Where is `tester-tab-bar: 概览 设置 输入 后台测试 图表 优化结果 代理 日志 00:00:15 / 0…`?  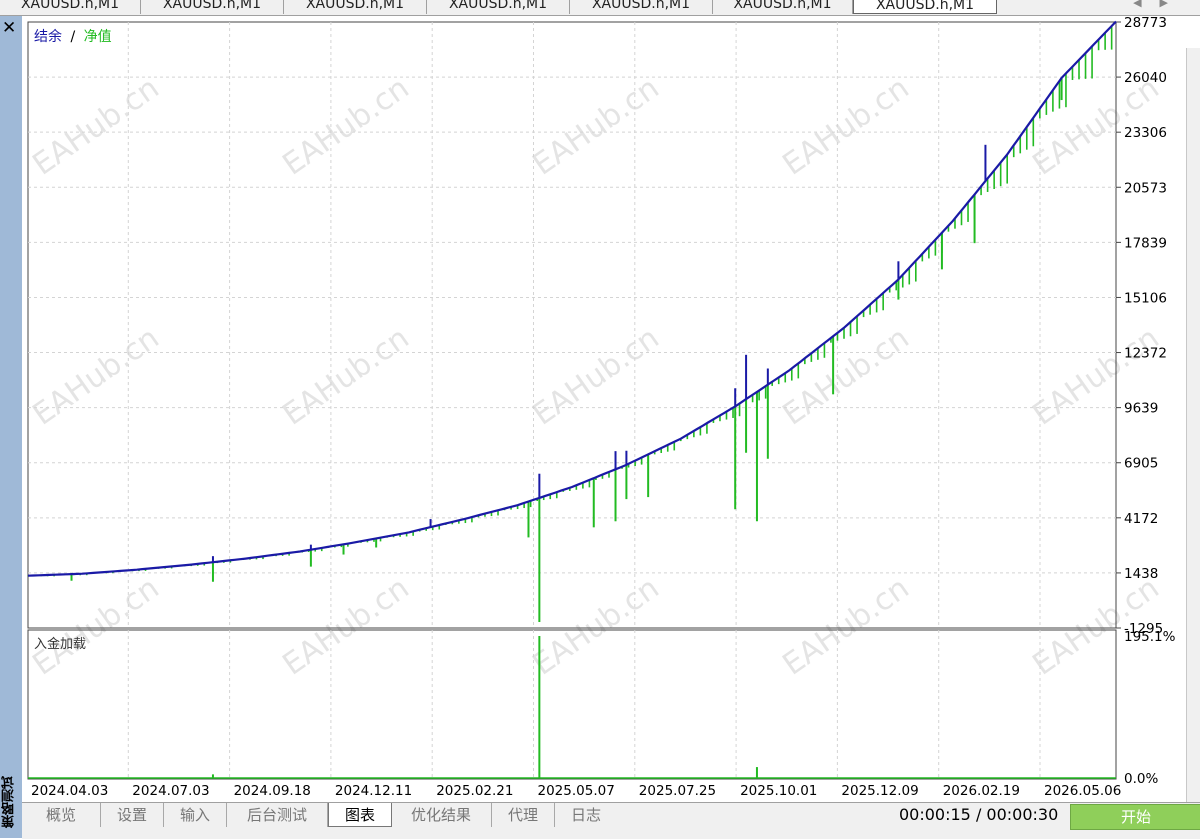 tester-tab-bar: 概览 设置 输入 后台测试 图表 优化结果 代理 日志 00:00:15 / 0… is located at coordinates (611, 820).